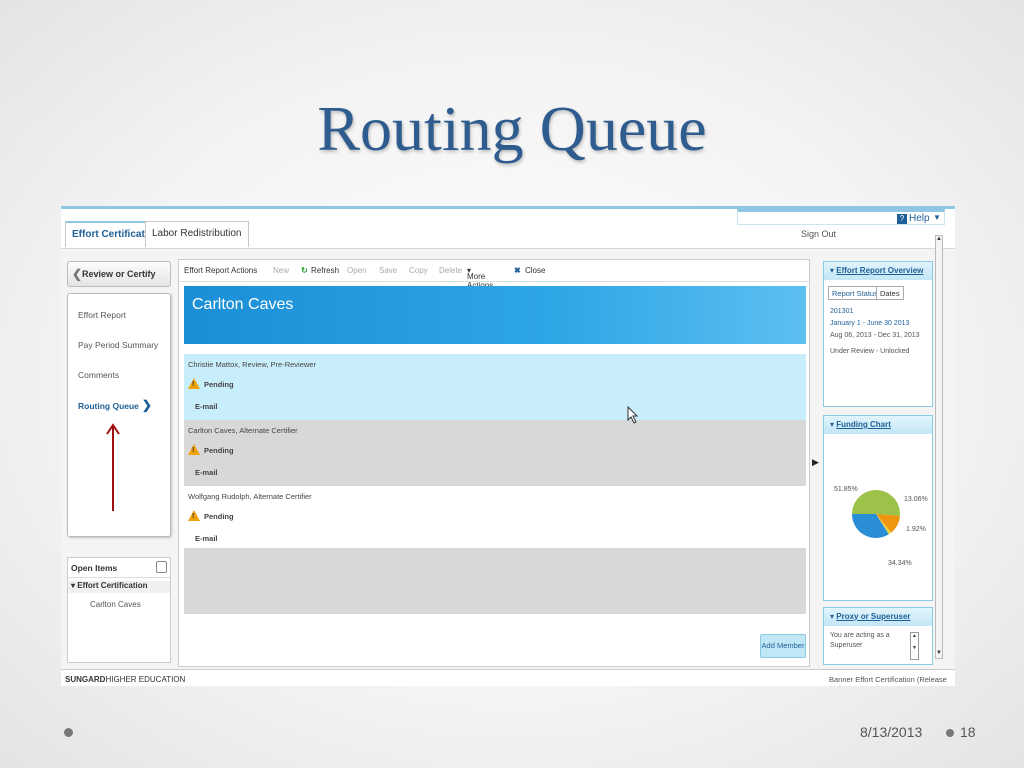 This screenshot has height=768, width=1024. I want to click on pie-slice, so click(876, 503).